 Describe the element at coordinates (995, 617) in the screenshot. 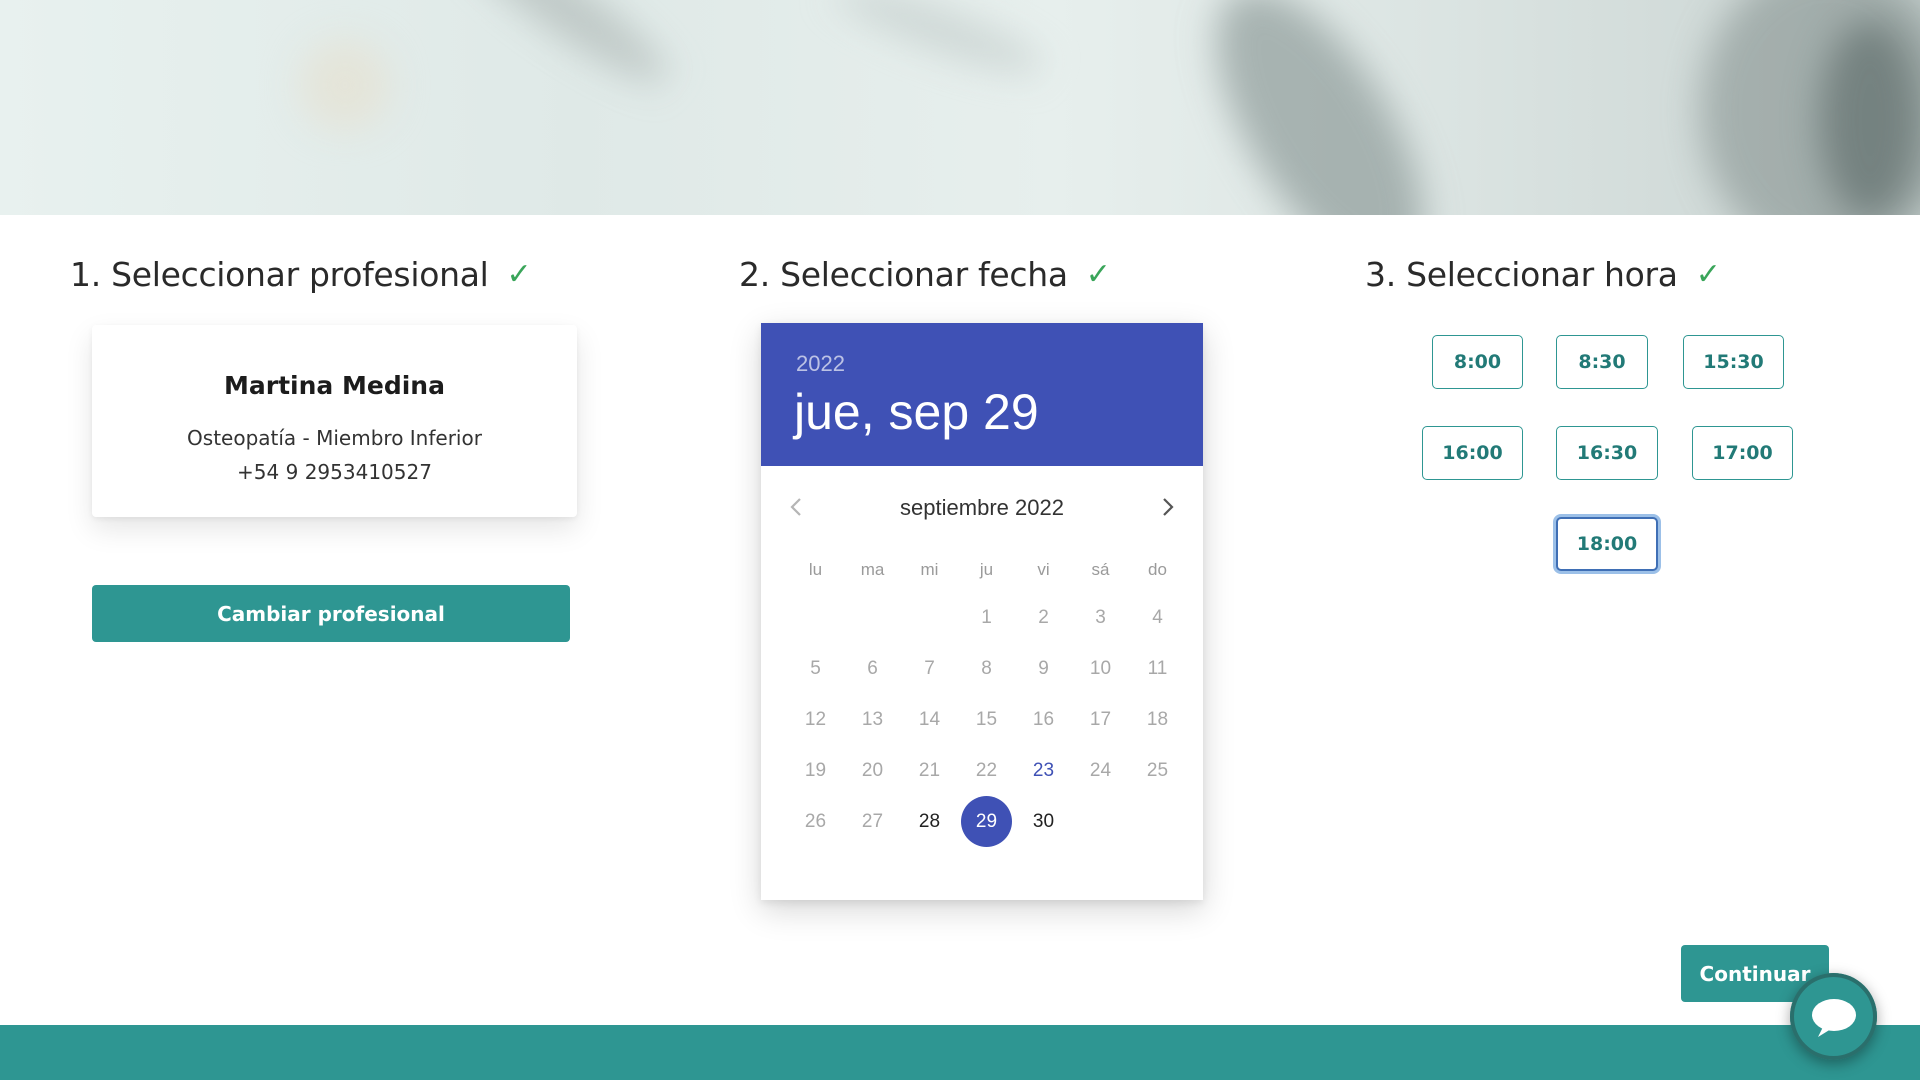

I see `calendar-week-row: 1 2 3 4` at that location.